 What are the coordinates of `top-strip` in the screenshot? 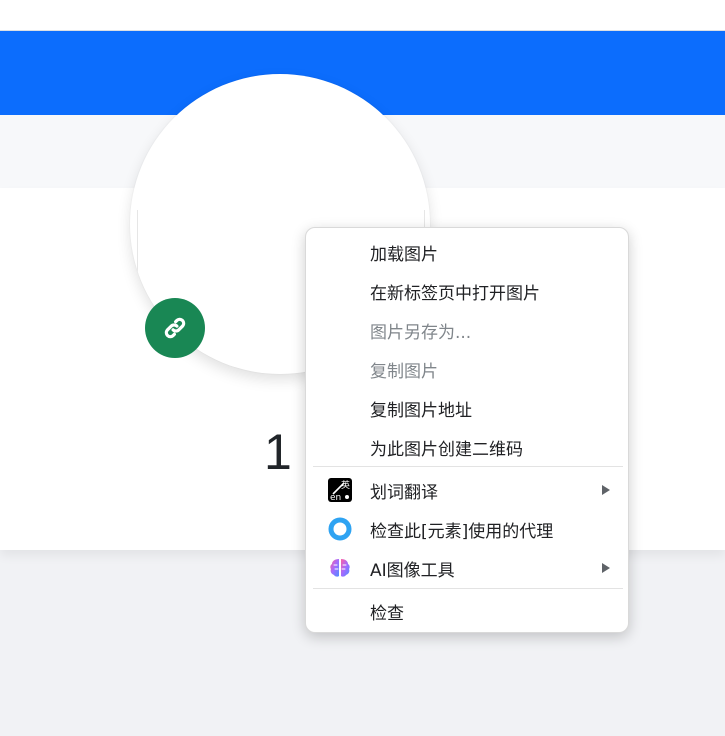 It's located at (362, 15).